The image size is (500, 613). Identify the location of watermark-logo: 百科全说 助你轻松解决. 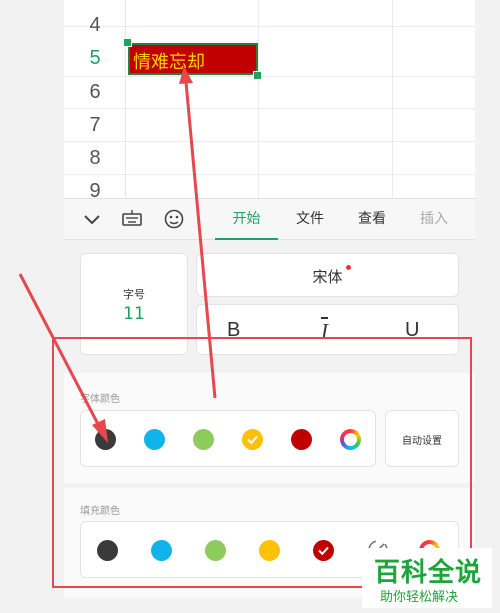
(427, 578).